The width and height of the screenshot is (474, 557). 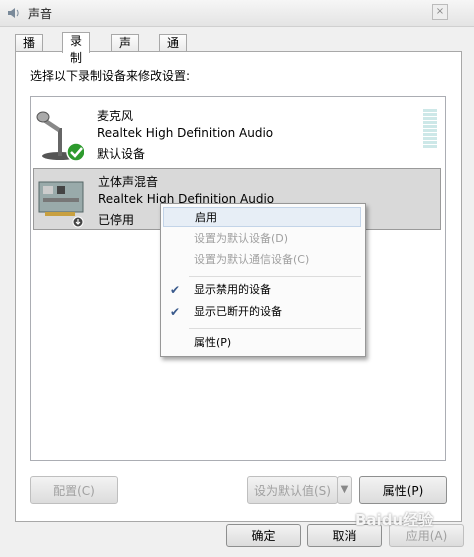 I want to click on level-meter, so click(x=430, y=129).